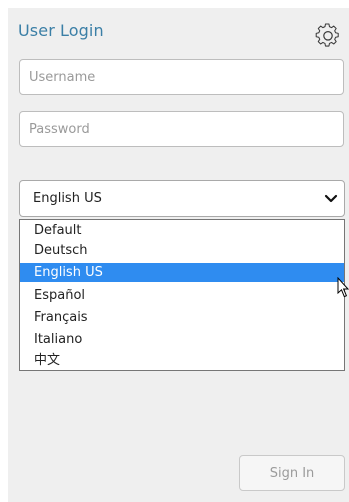  What do you see at coordinates (182, 272) in the screenshot?
I see `language-option-english-us: English US` at bounding box center [182, 272].